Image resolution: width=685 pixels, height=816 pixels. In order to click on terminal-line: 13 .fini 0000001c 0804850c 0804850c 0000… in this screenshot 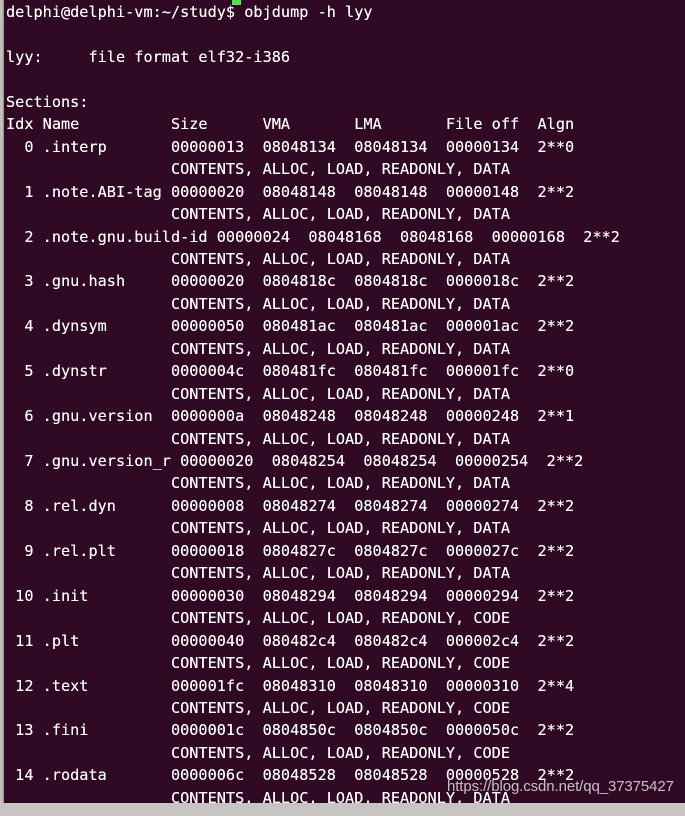, I will do `click(290, 730)`.